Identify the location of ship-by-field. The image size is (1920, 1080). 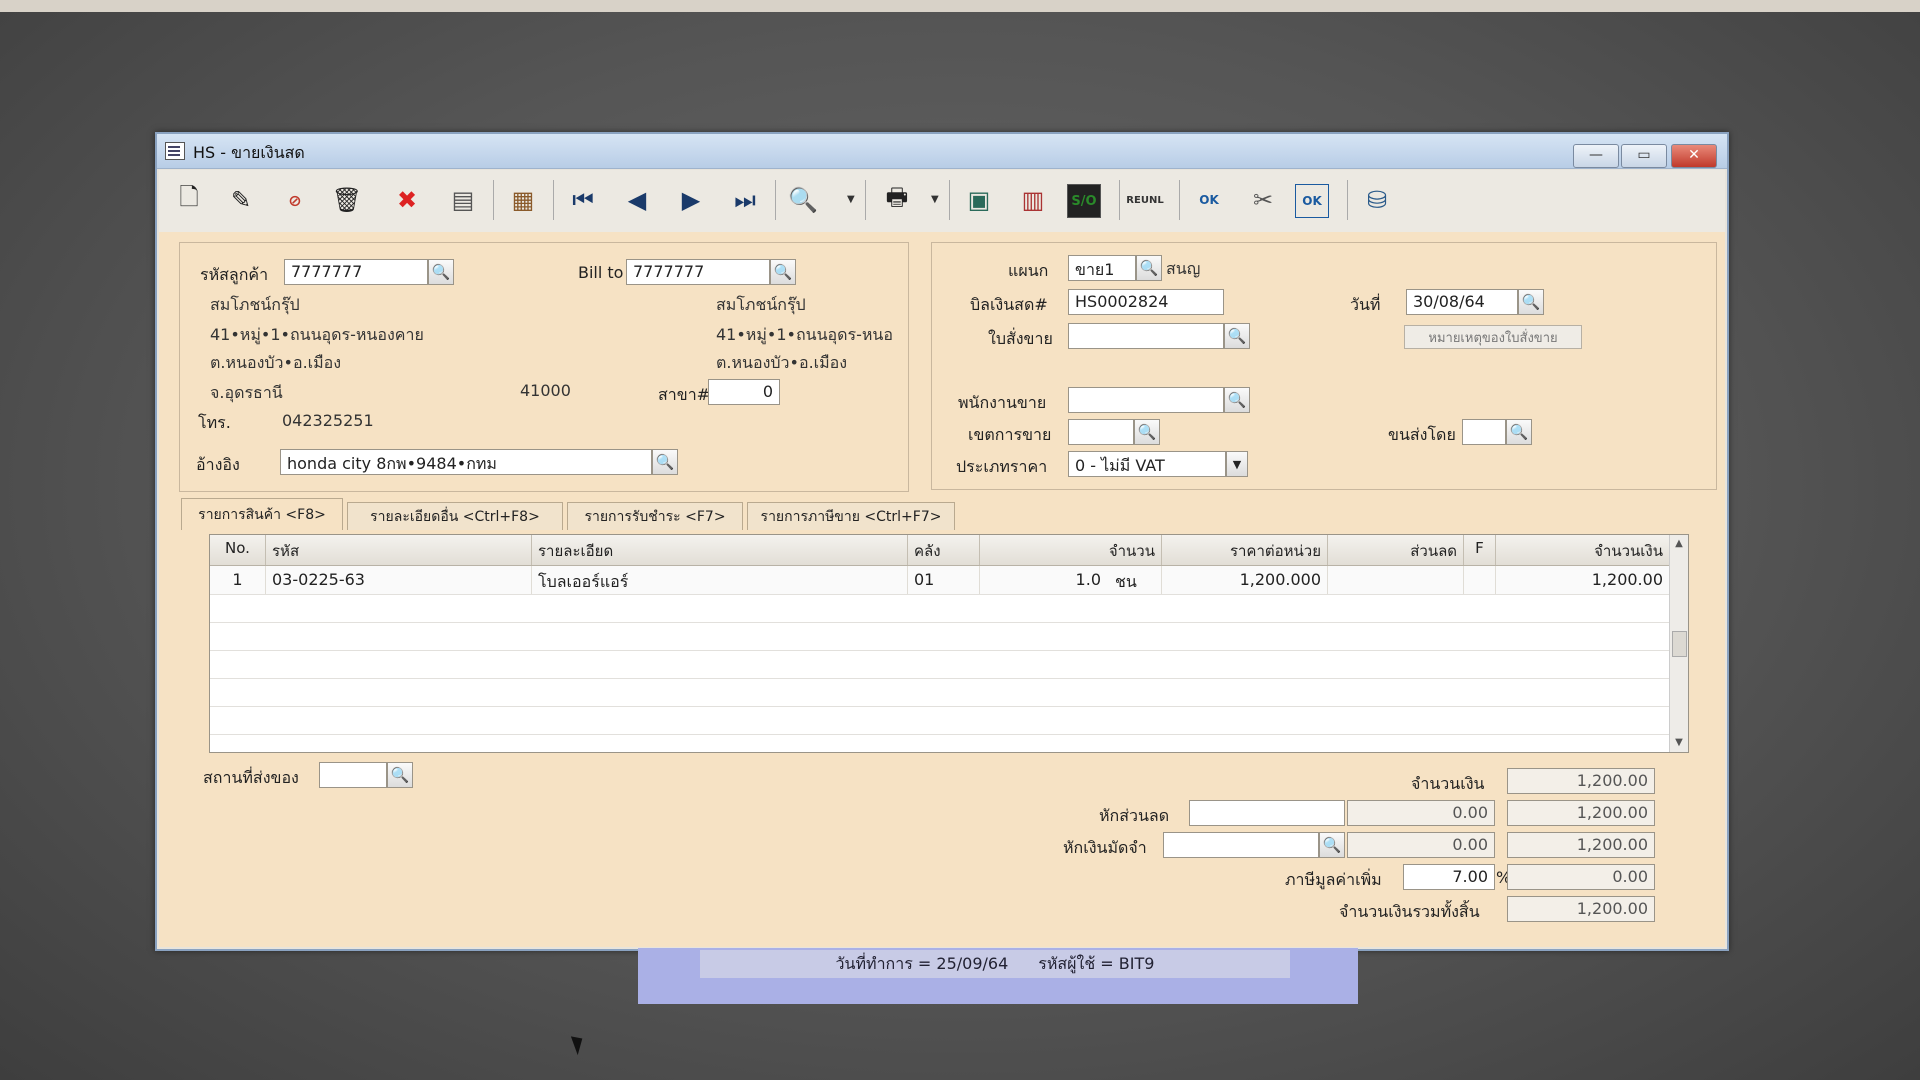
(1484, 432).